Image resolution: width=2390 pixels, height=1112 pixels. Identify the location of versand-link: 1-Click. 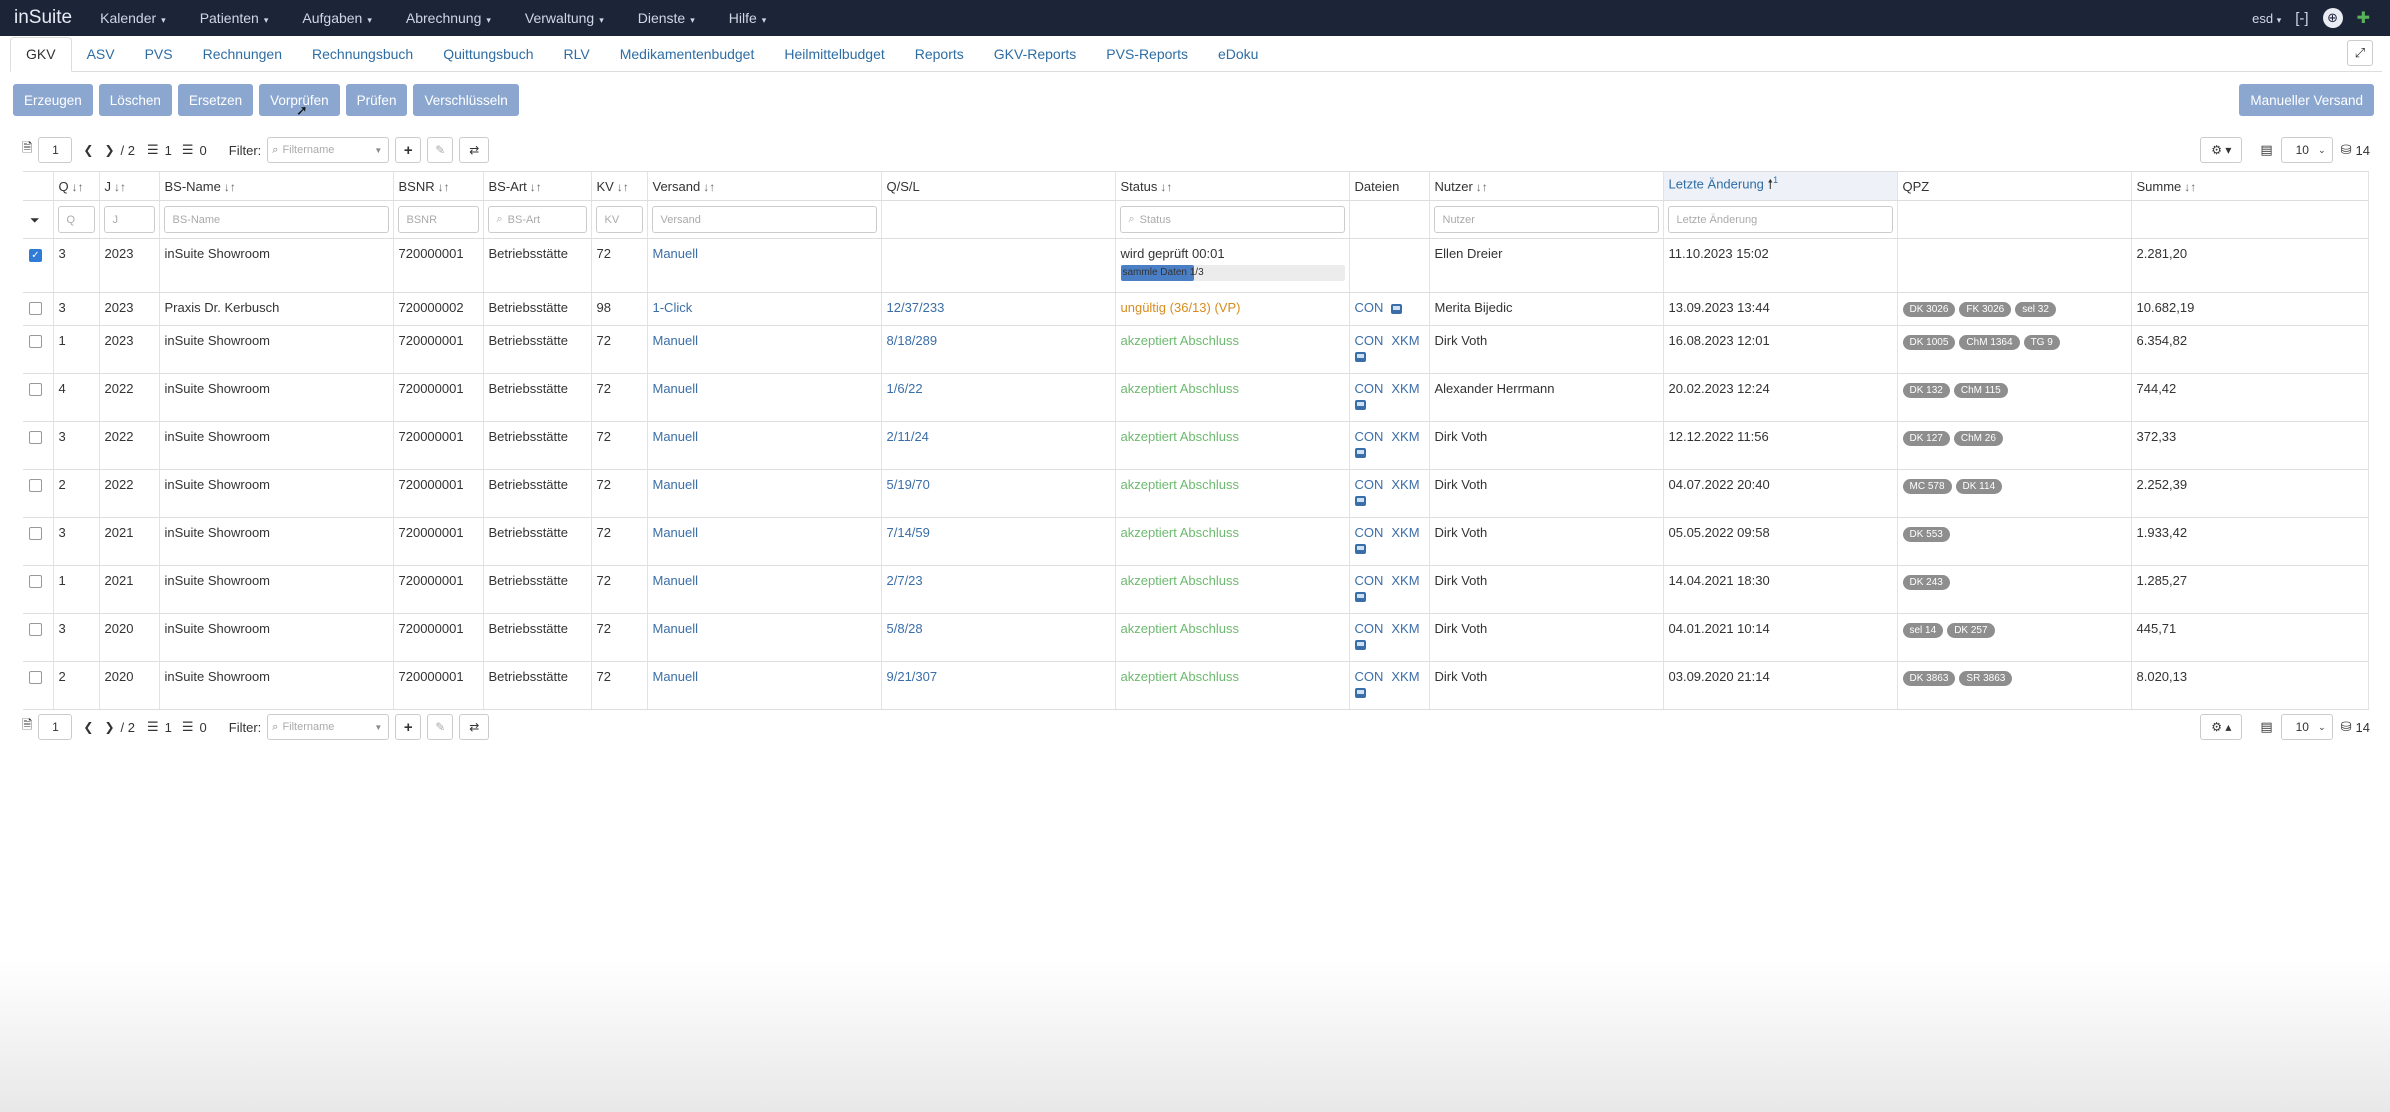
(673, 307).